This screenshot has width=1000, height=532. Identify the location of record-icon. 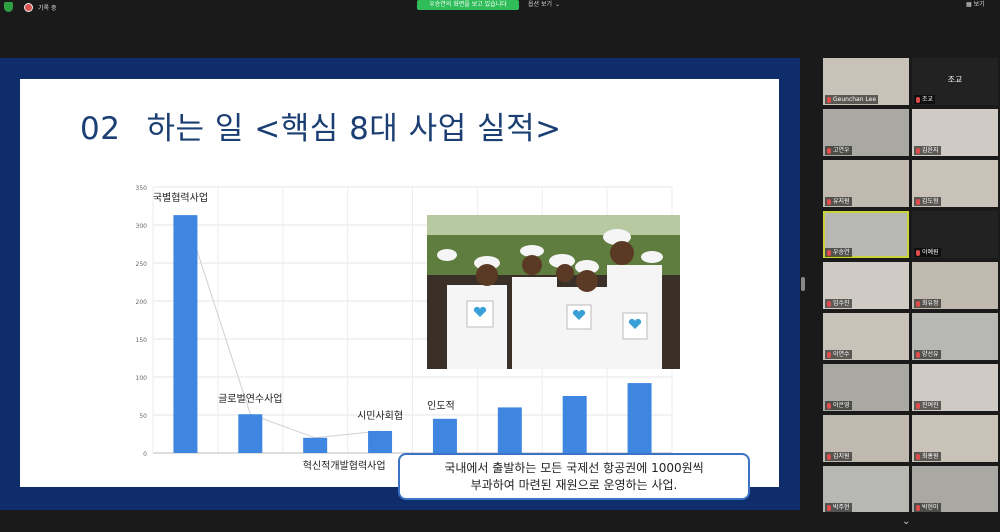
(28, 7).